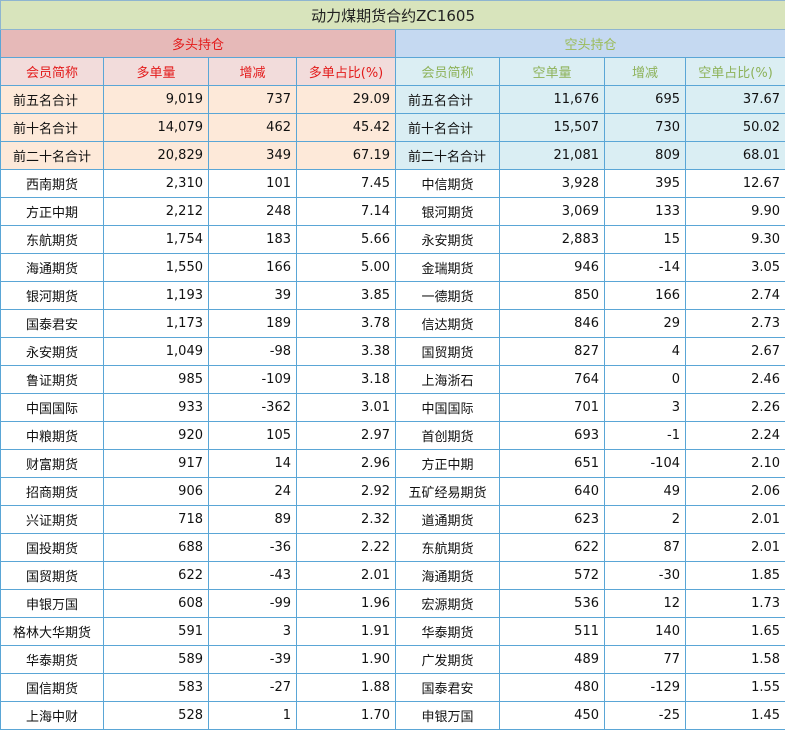 The width and height of the screenshot is (785, 730). I want to click on long-change-cell: 39, so click(253, 296).